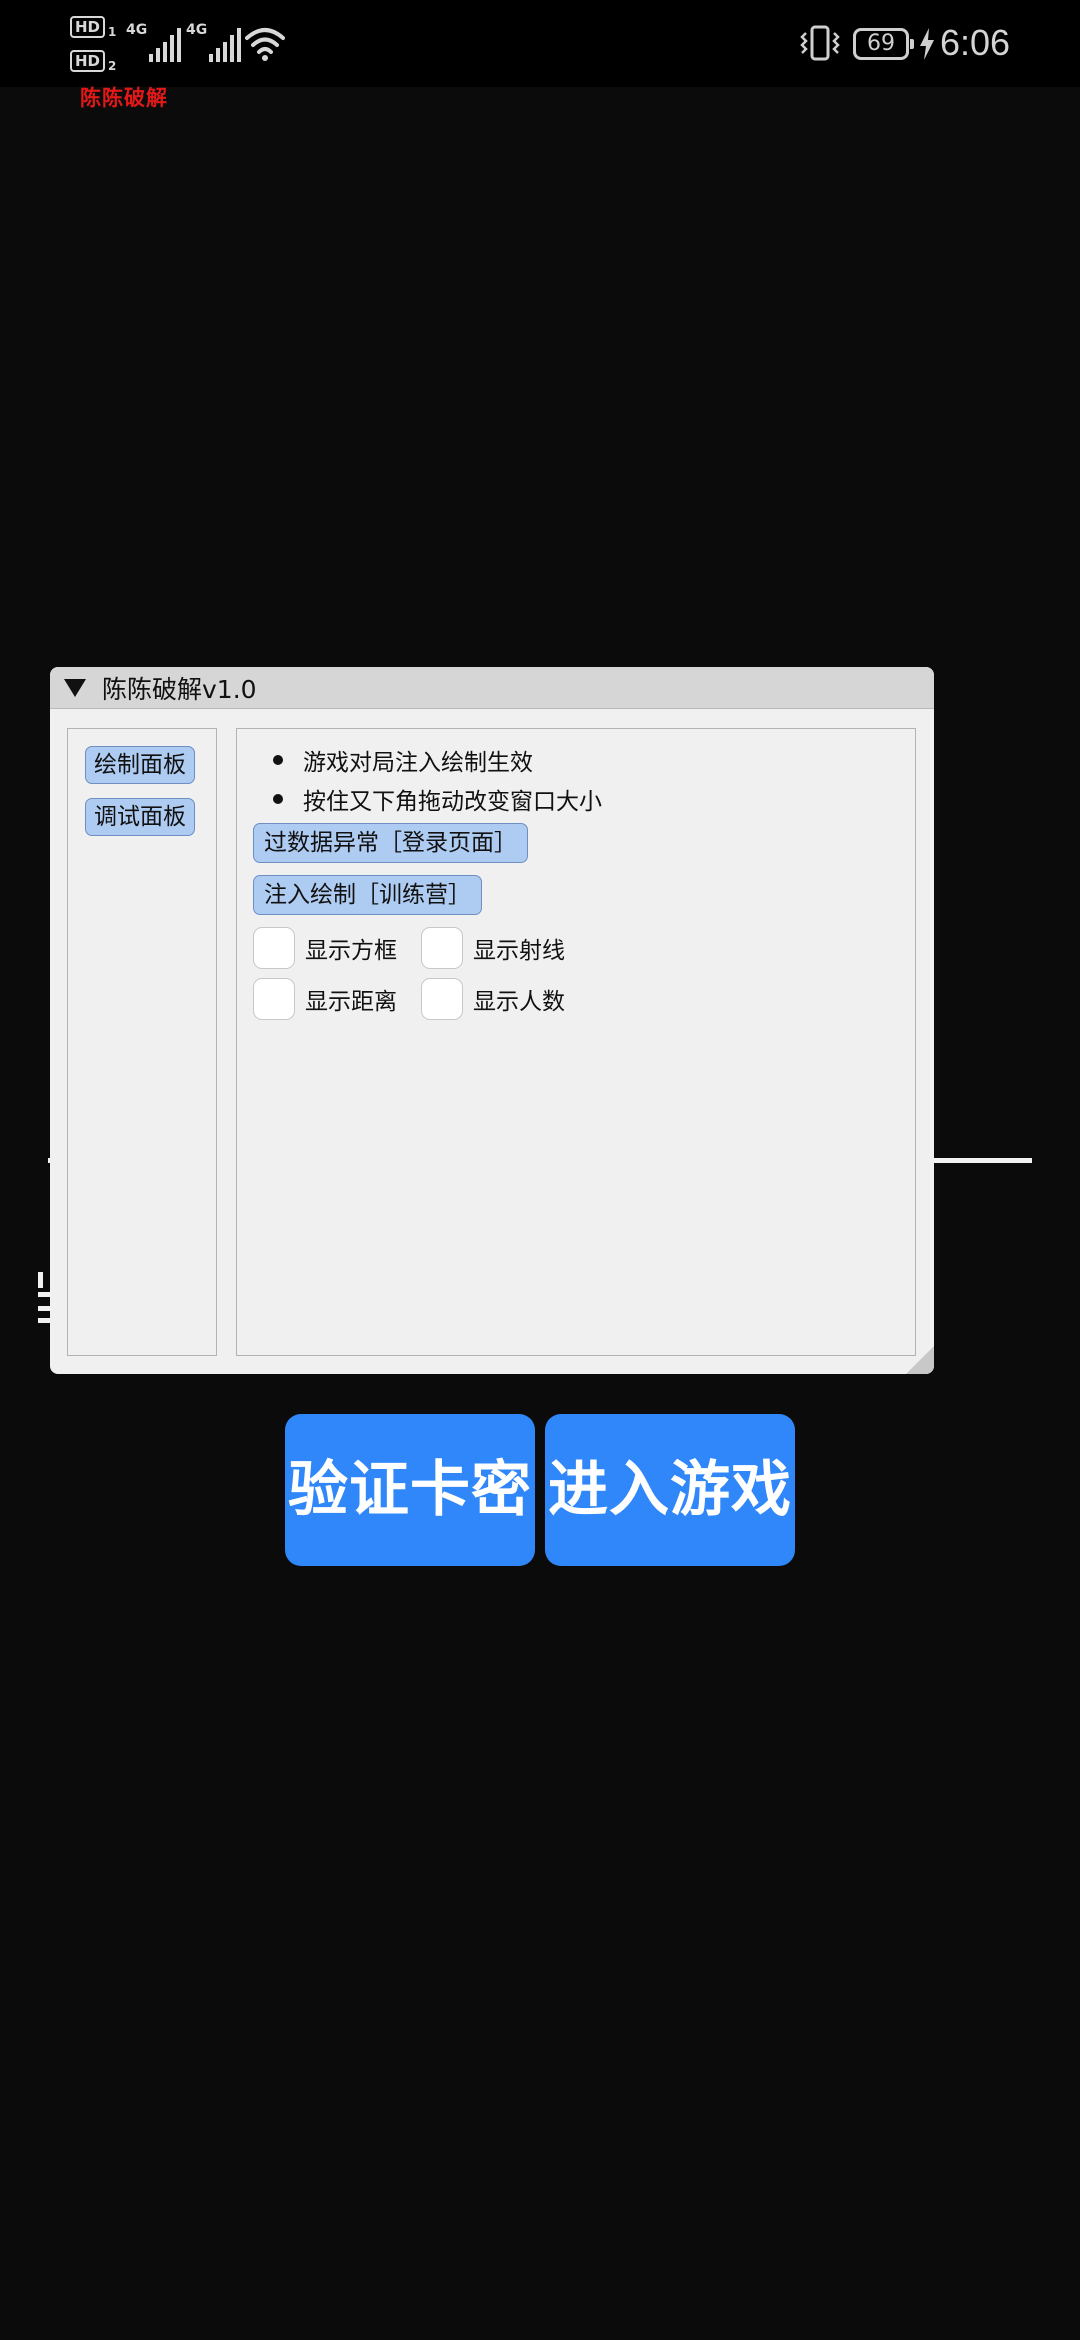 Image resolution: width=1080 pixels, height=2340 pixels. I want to click on wifi-icon, so click(265, 44).